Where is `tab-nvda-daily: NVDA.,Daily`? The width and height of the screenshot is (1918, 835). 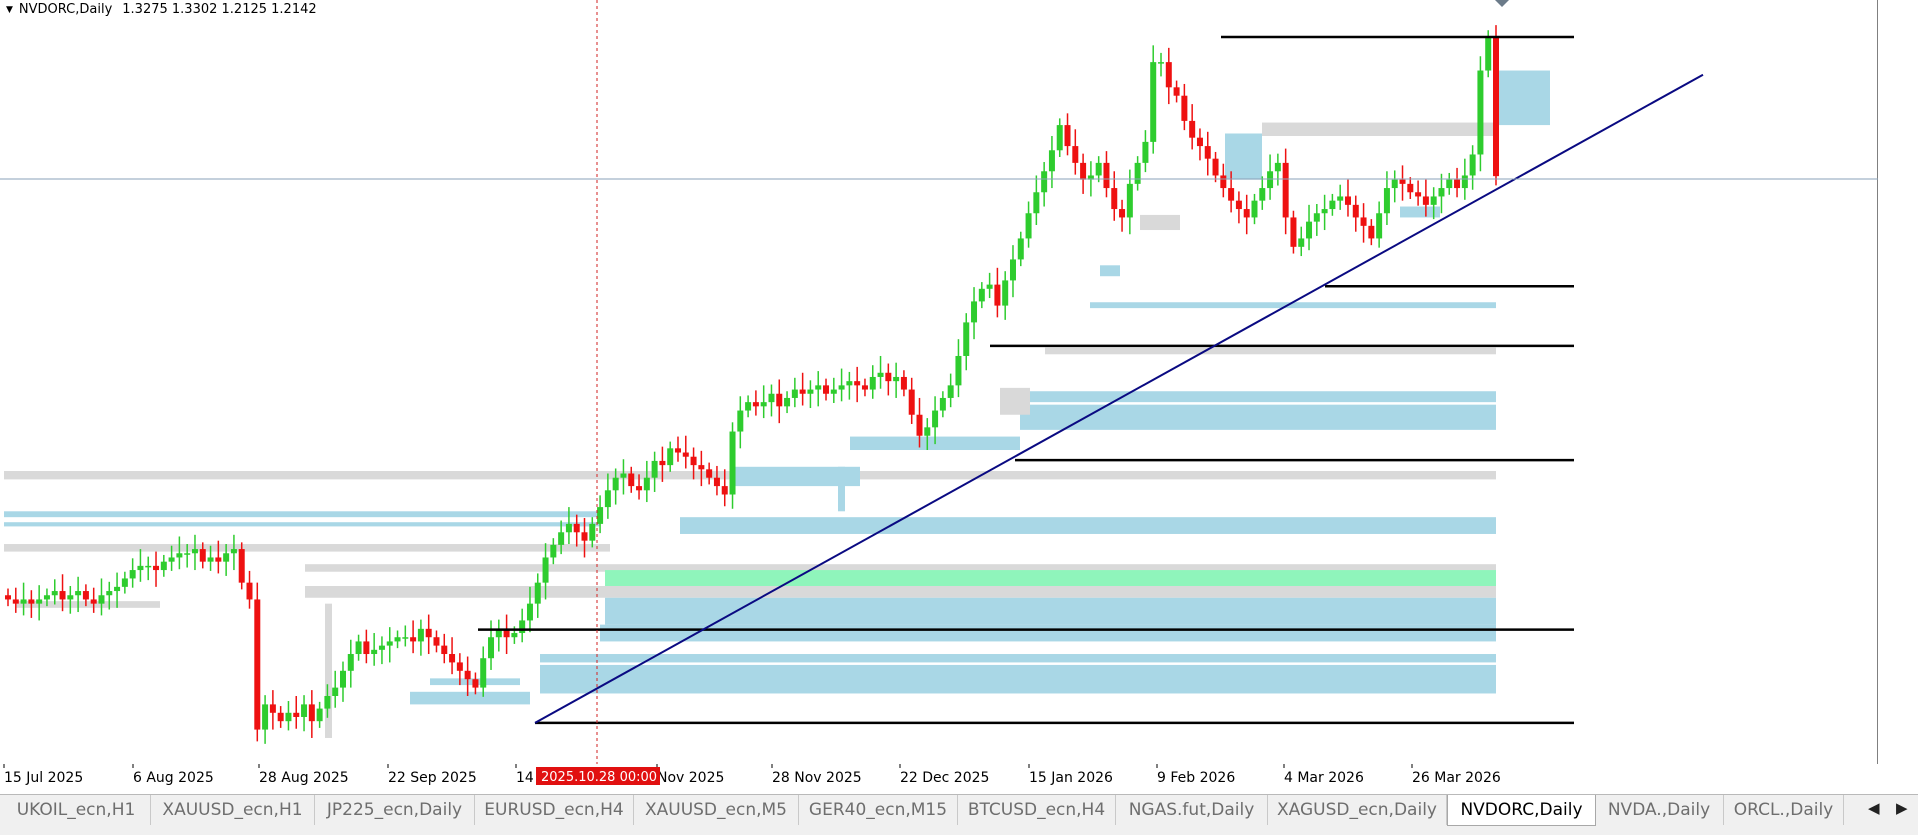 tab-nvda-daily: NVDA.,Daily is located at coordinates (1659, 810).